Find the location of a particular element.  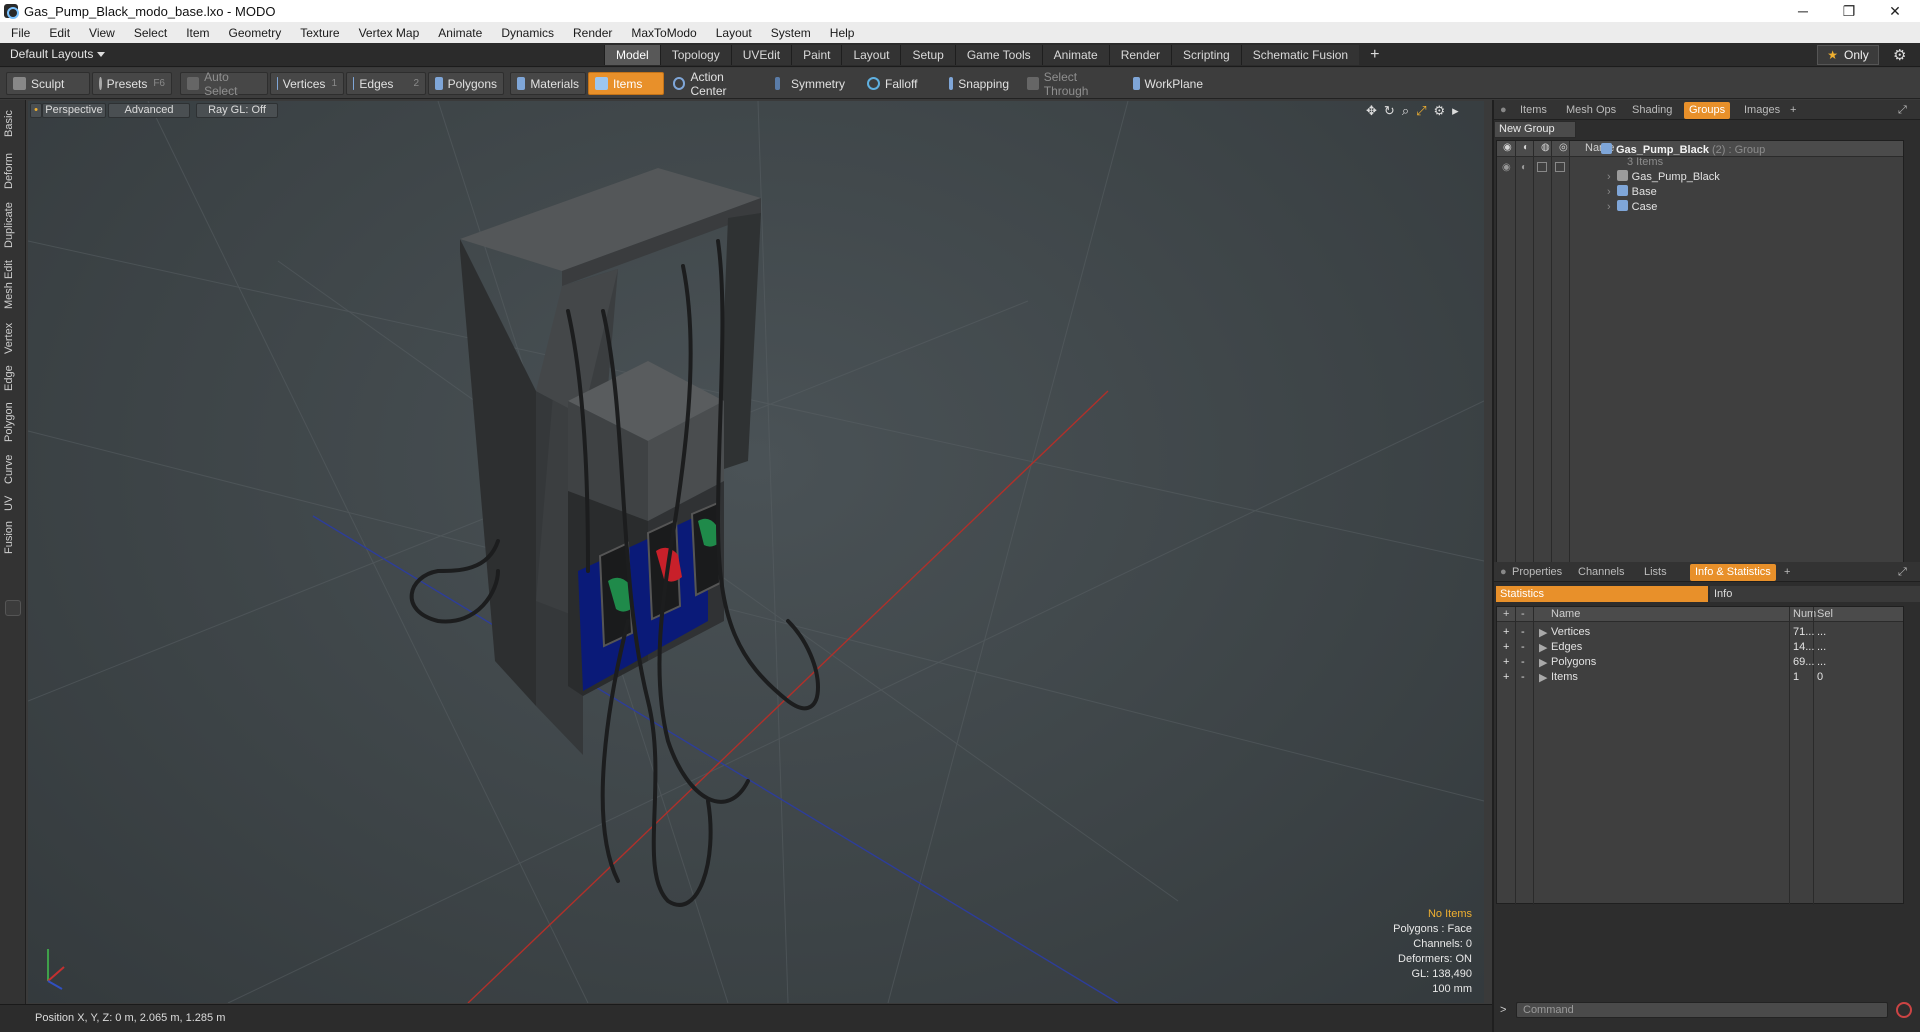

items-button: Items is located at coordinates (626, 83).